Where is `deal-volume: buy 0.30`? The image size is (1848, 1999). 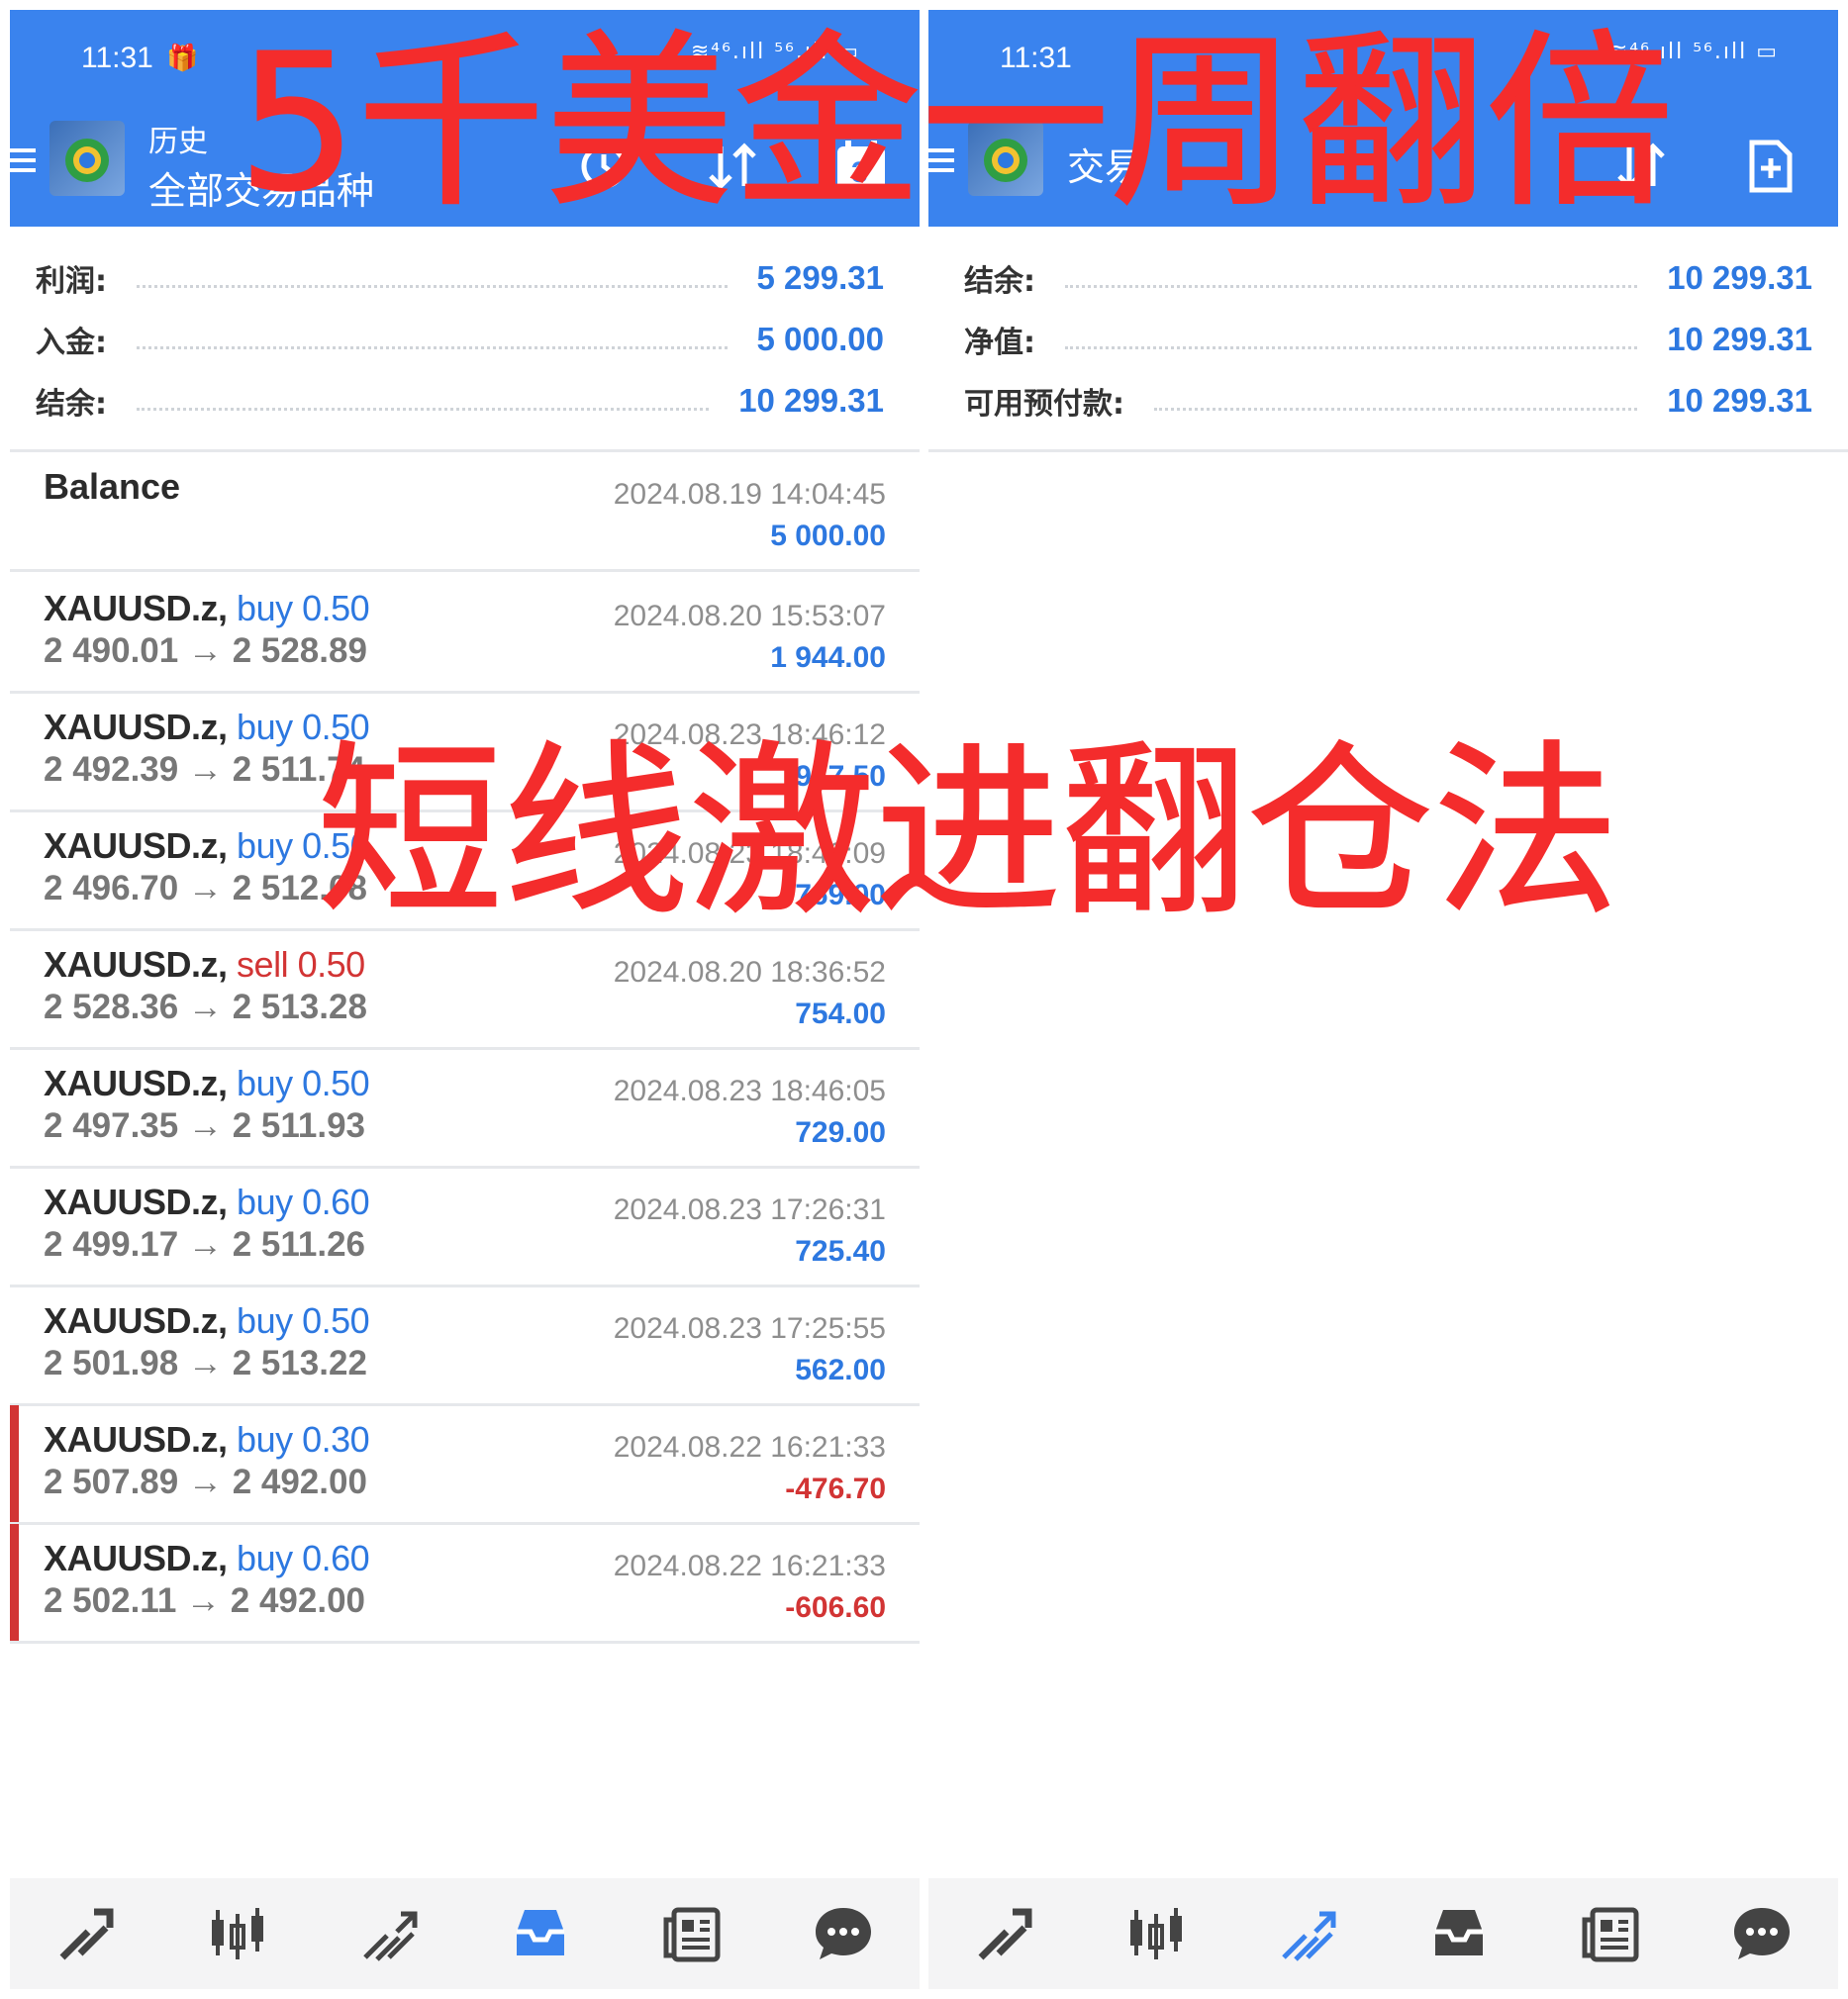 deal-volume: buy 0.30 is located at coordinates (303, 1439).